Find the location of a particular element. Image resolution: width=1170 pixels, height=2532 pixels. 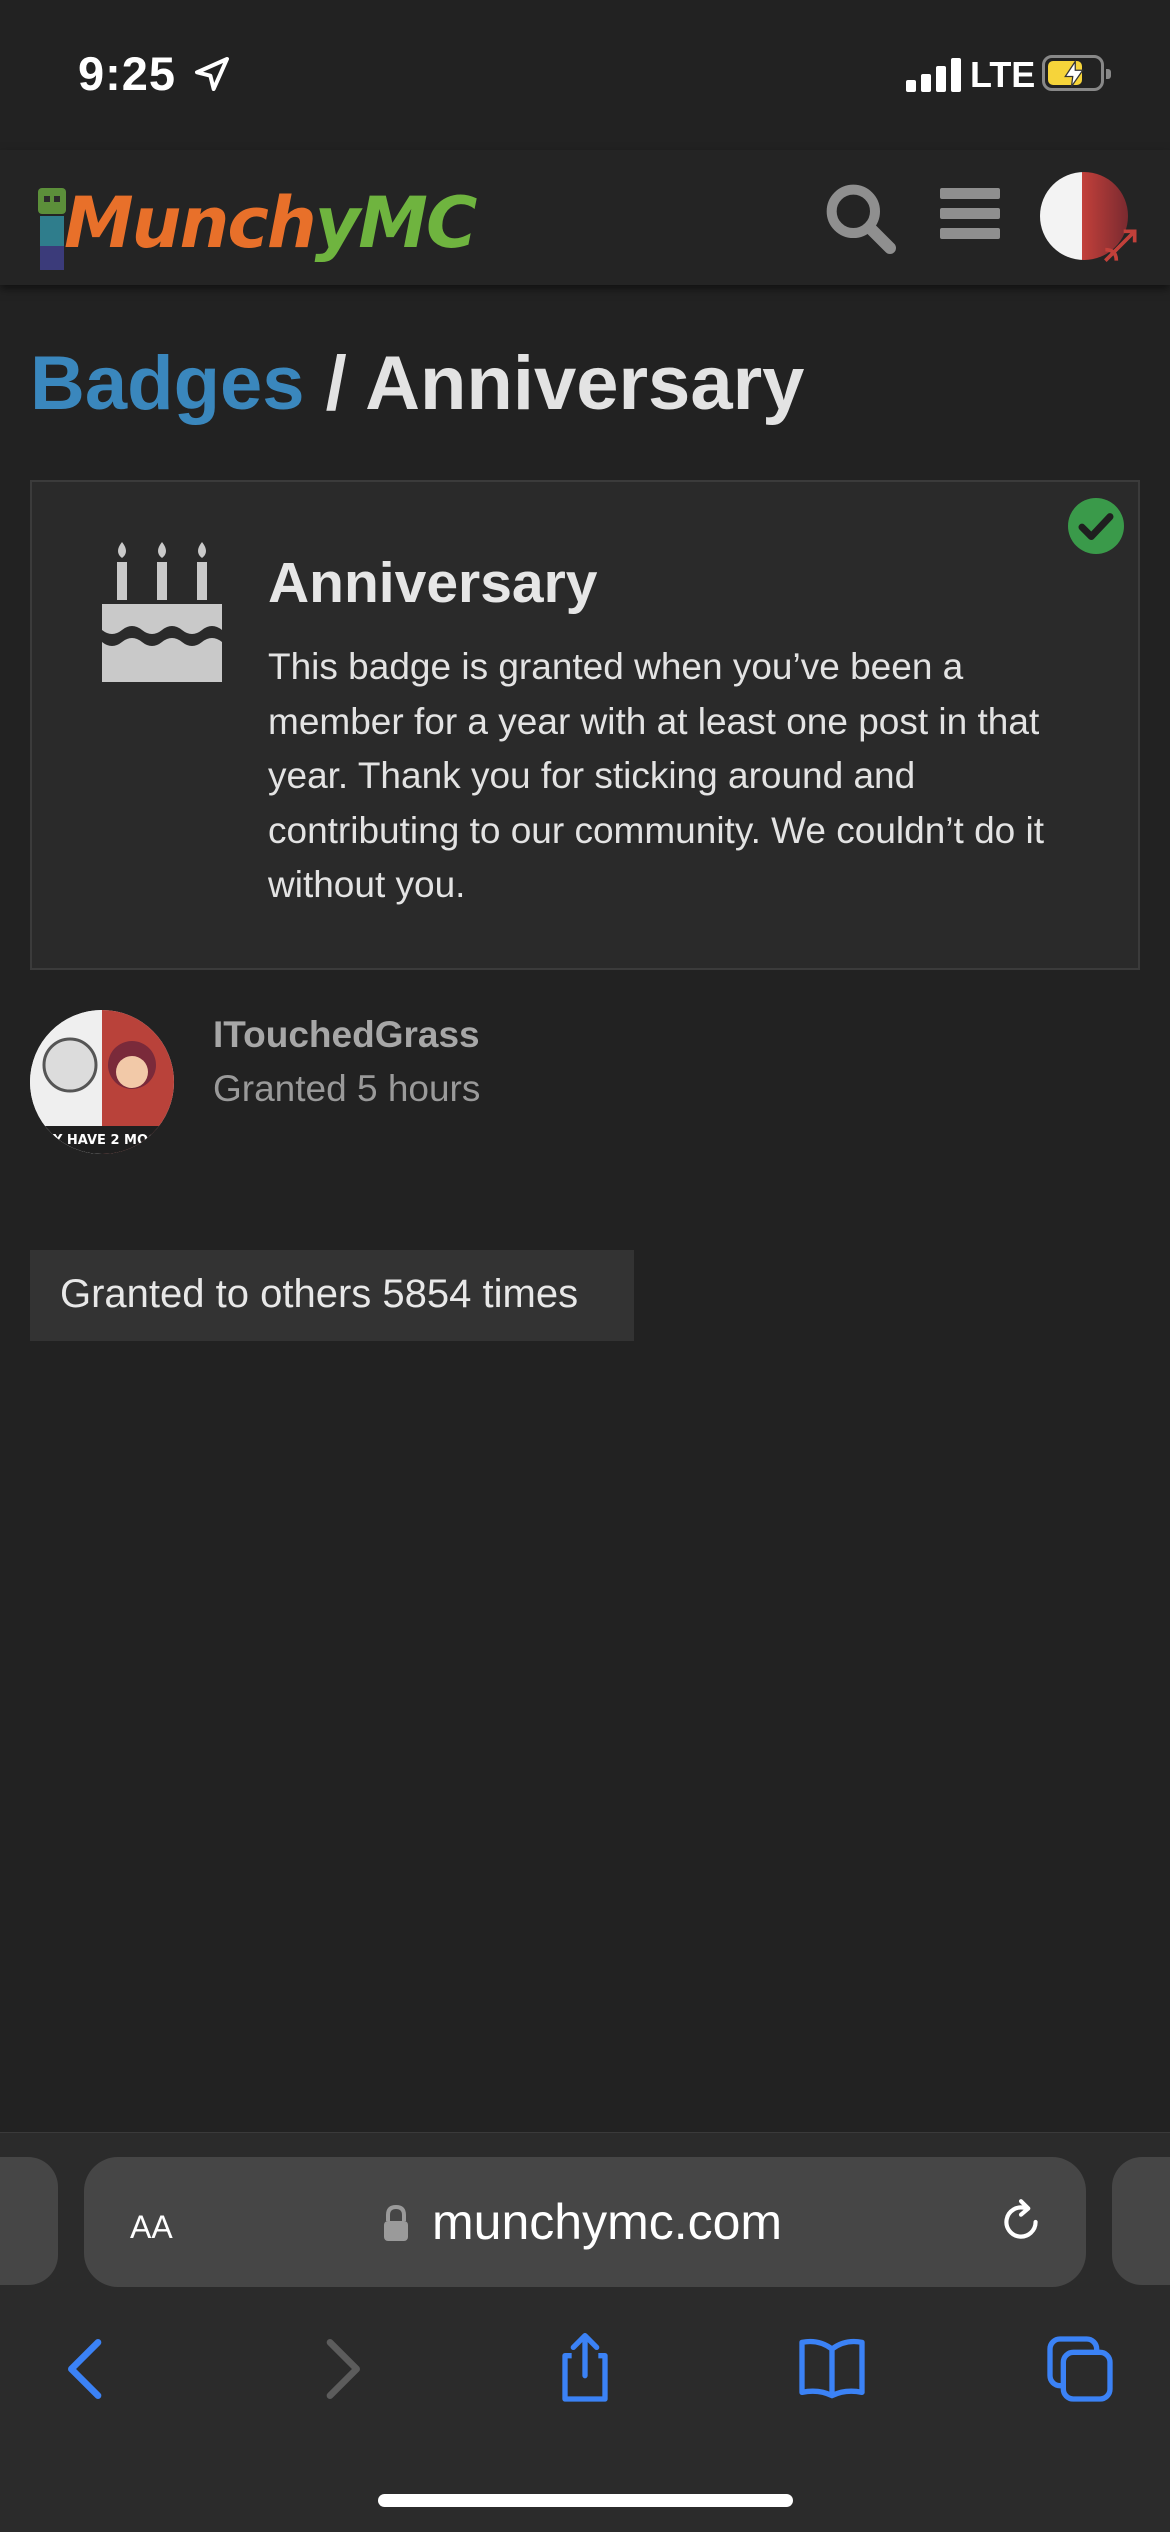

previous-tab-pill is located at coordinates (29, 2221).